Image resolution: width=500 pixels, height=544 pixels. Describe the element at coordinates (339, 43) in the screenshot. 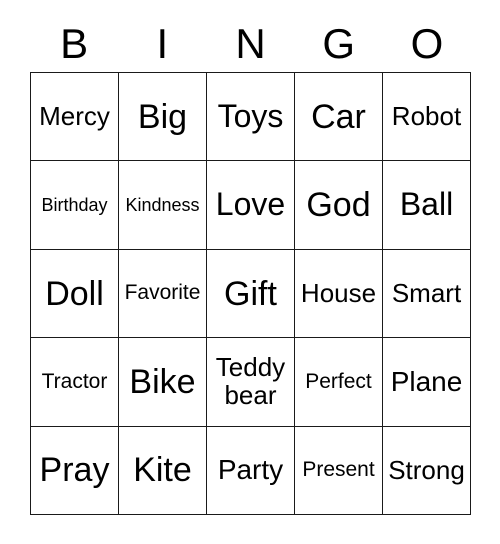

I see `bingo-header-letter-g: G` at that location.